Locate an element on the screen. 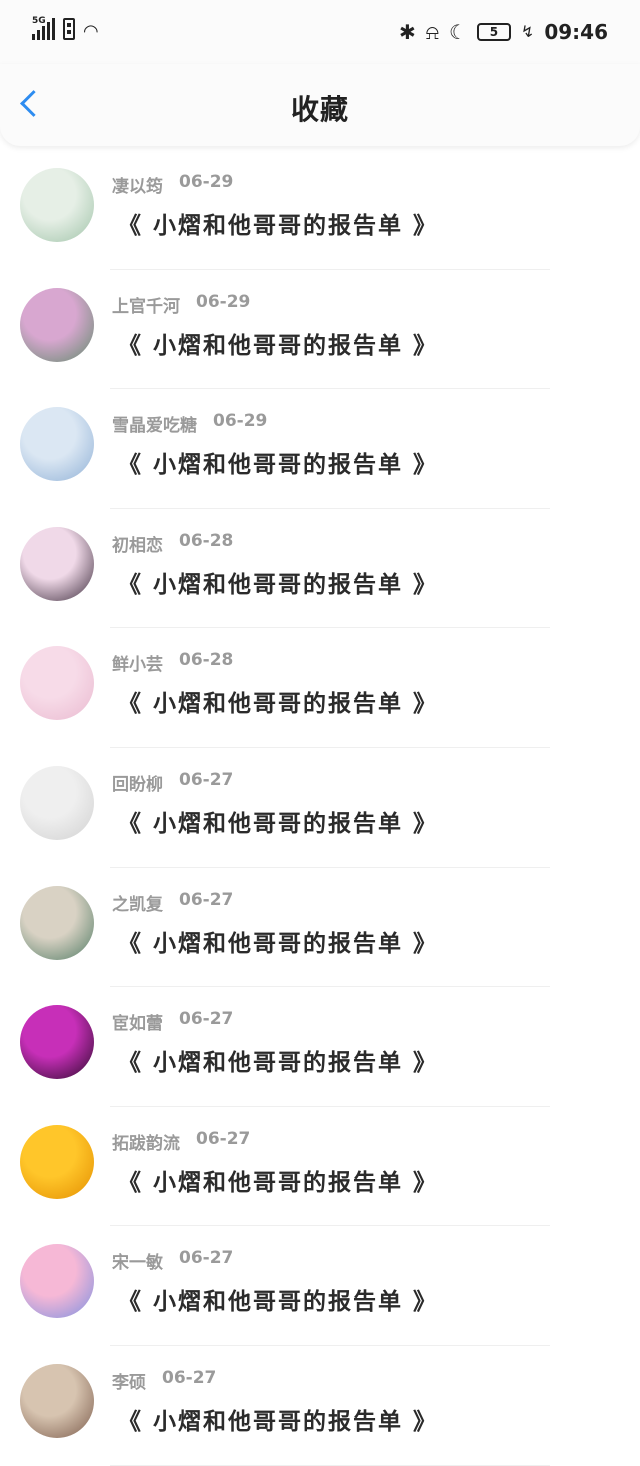  author-name: 宦如蕾 is located at coordinates (137, 1021).